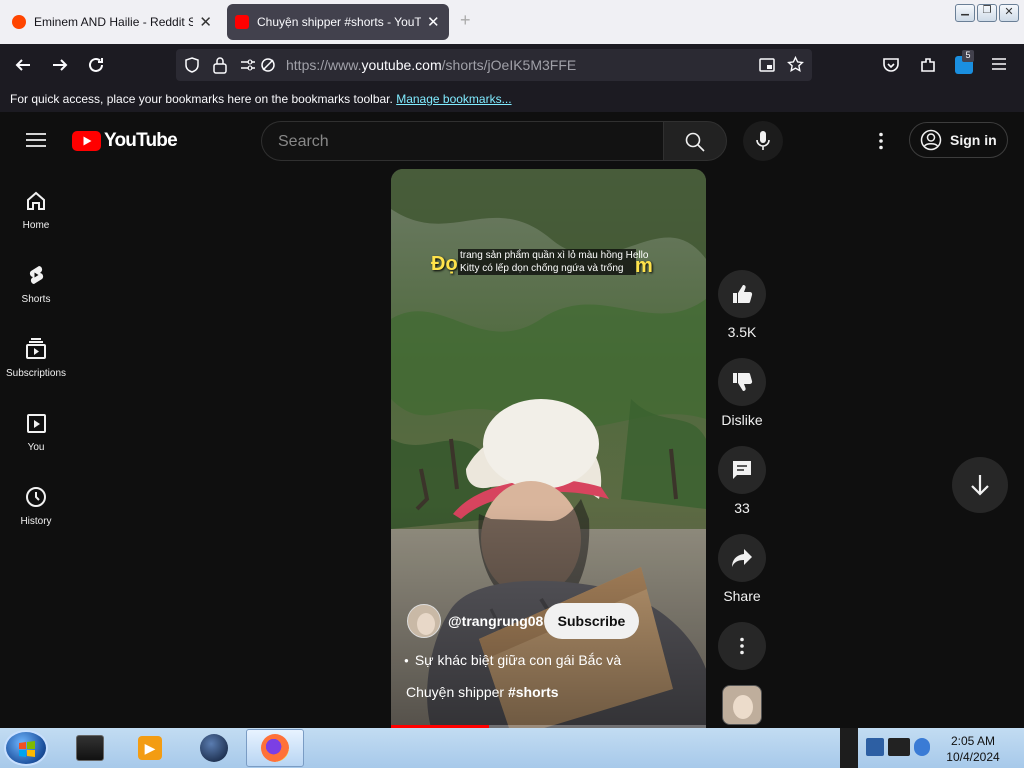  Describe the element at coordinates (36, 299) in the screenshot. I see `sidebar-label: Shorts` at that location.